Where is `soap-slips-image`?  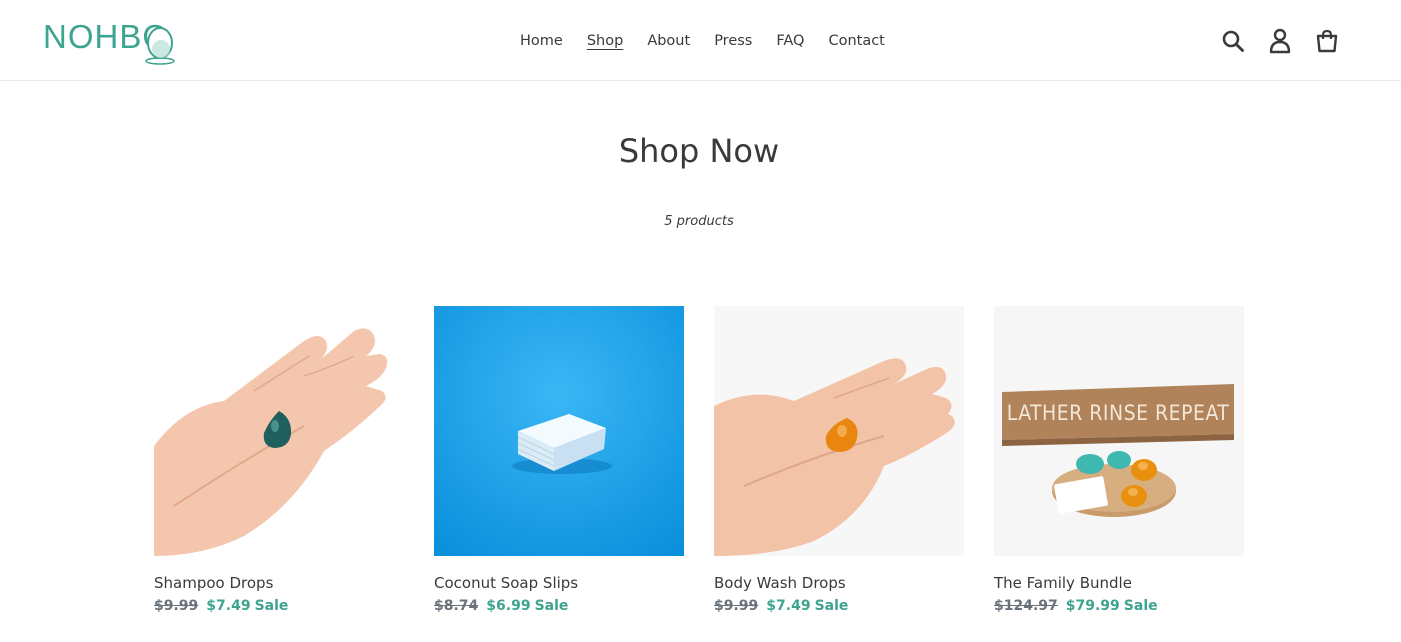
soap-slips-image is located at coordinates (559, 431).